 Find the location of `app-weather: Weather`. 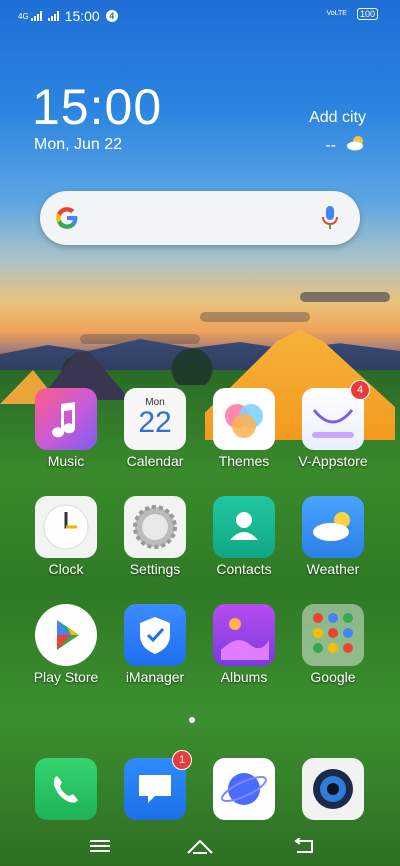

app-weather: Weather is located at coordinates (333, 536).